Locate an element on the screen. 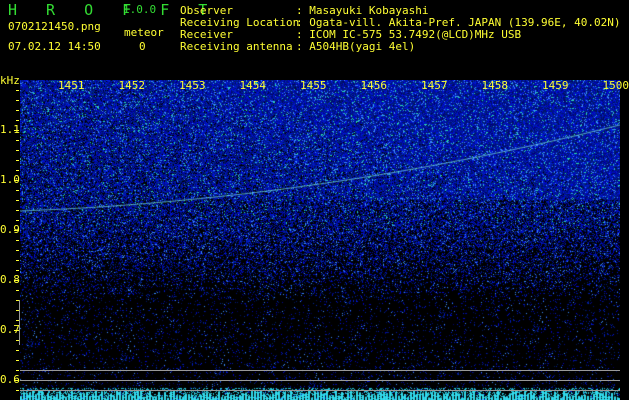 This screenshot has height=400, width=629. y-axis-unit: kHz is located at coordinates (10, 80).